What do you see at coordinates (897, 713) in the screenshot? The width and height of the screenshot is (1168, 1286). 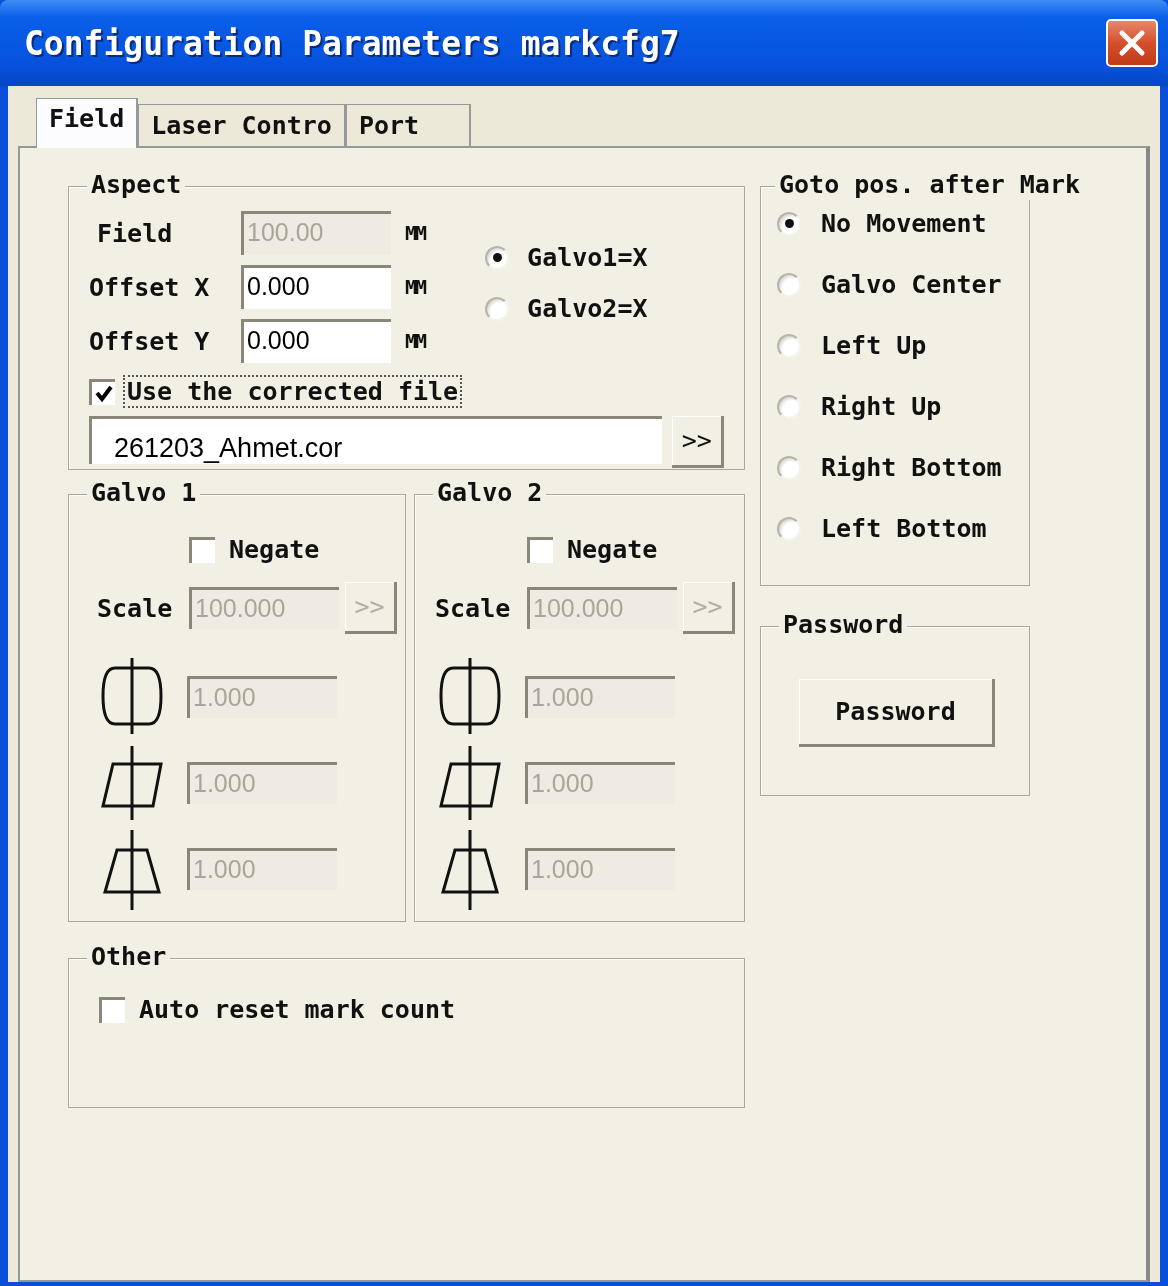 I see `password-button: Password` at bounding box center [897, 713].